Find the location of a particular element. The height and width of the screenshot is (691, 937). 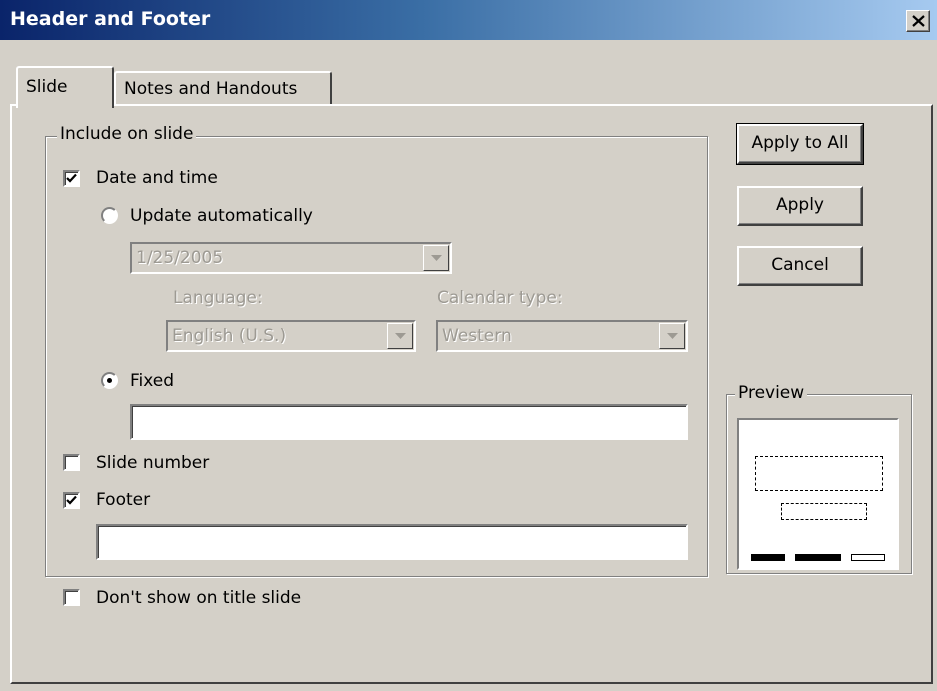

tab-notes-and-handouts: Notes and Handouts is located at coordinates (223, 88).